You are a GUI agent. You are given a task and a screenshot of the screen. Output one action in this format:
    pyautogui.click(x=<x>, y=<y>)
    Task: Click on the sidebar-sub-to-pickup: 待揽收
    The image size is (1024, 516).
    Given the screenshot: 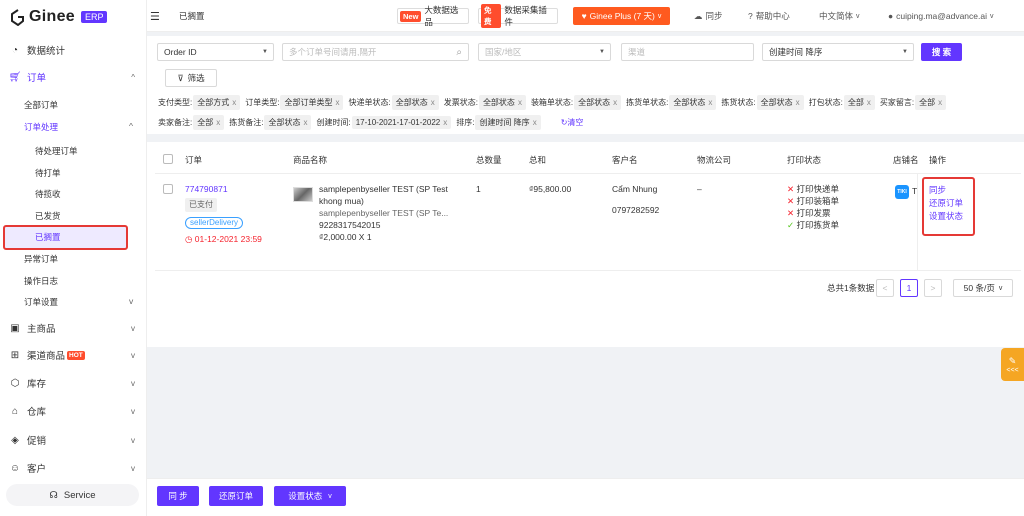 What is the action you would take?
    pyautogui.click(x=48, y=194)
    